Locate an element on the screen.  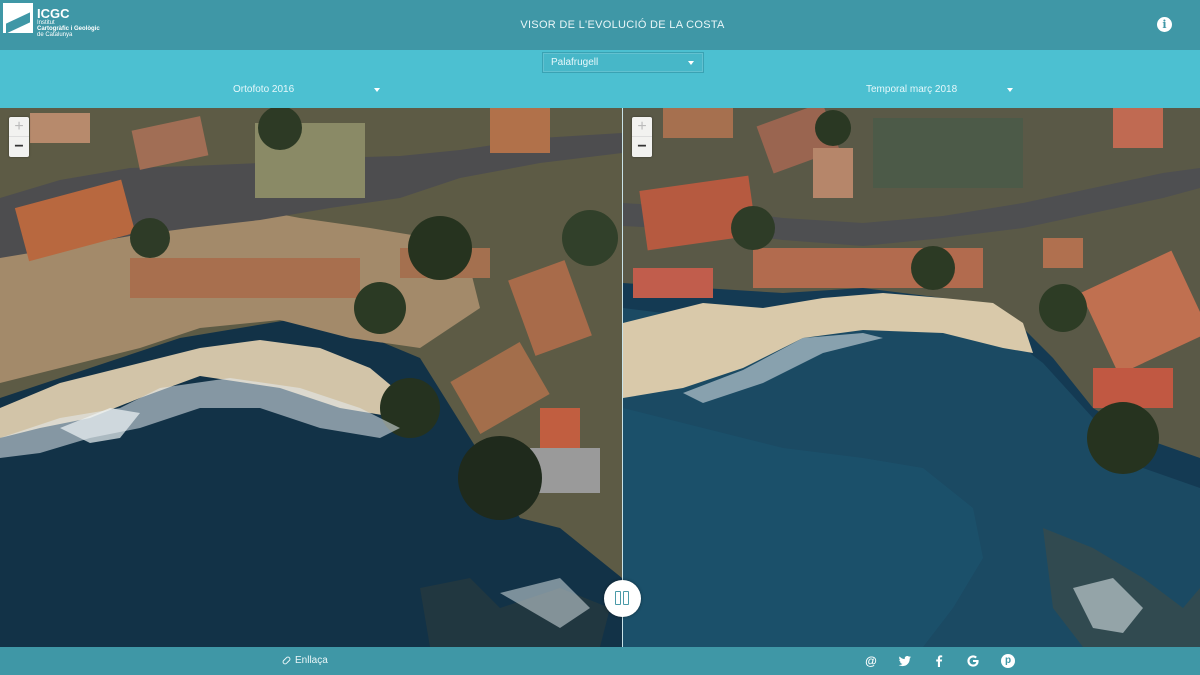
split-view-left-panel is located at coordinates (618, 598).